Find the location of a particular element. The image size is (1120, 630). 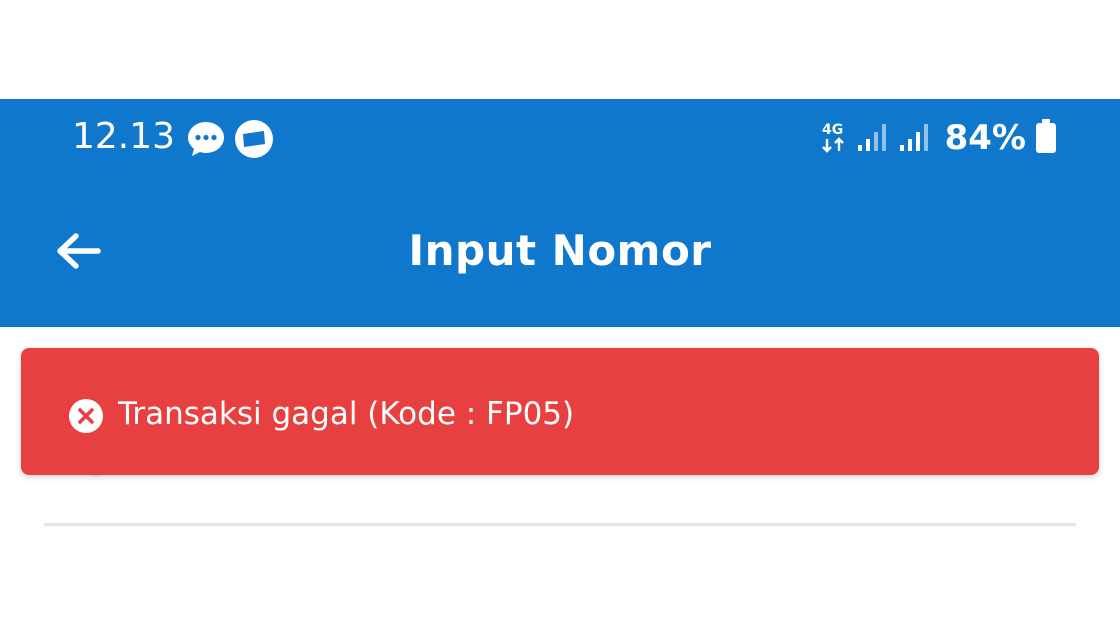

page-title: Input Nomor is located at coordinates (560, 250).